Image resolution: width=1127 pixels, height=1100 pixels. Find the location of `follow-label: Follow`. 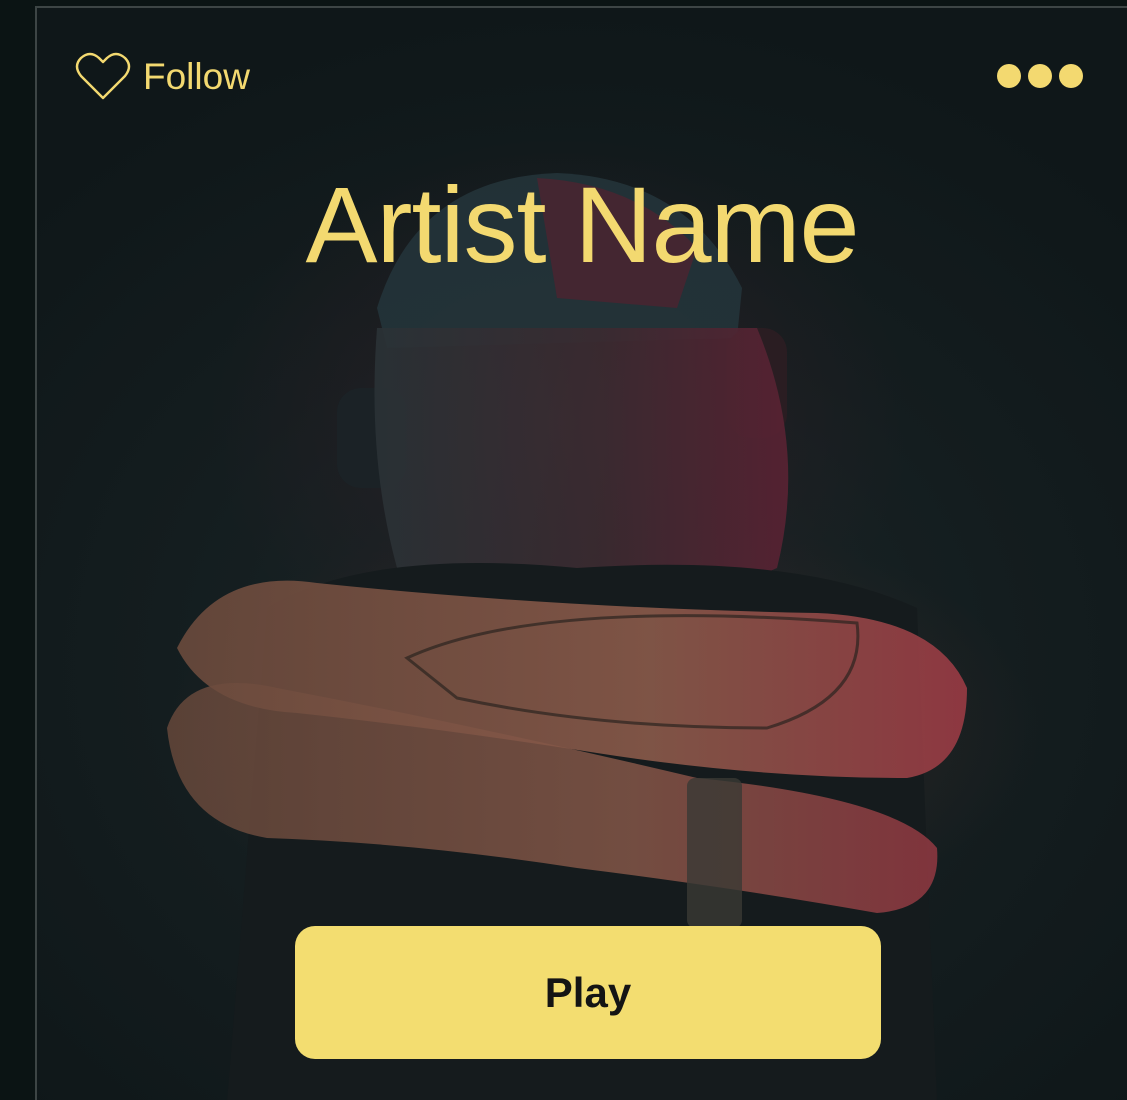

follow-label: Follow is located at coordinates (196, 76).